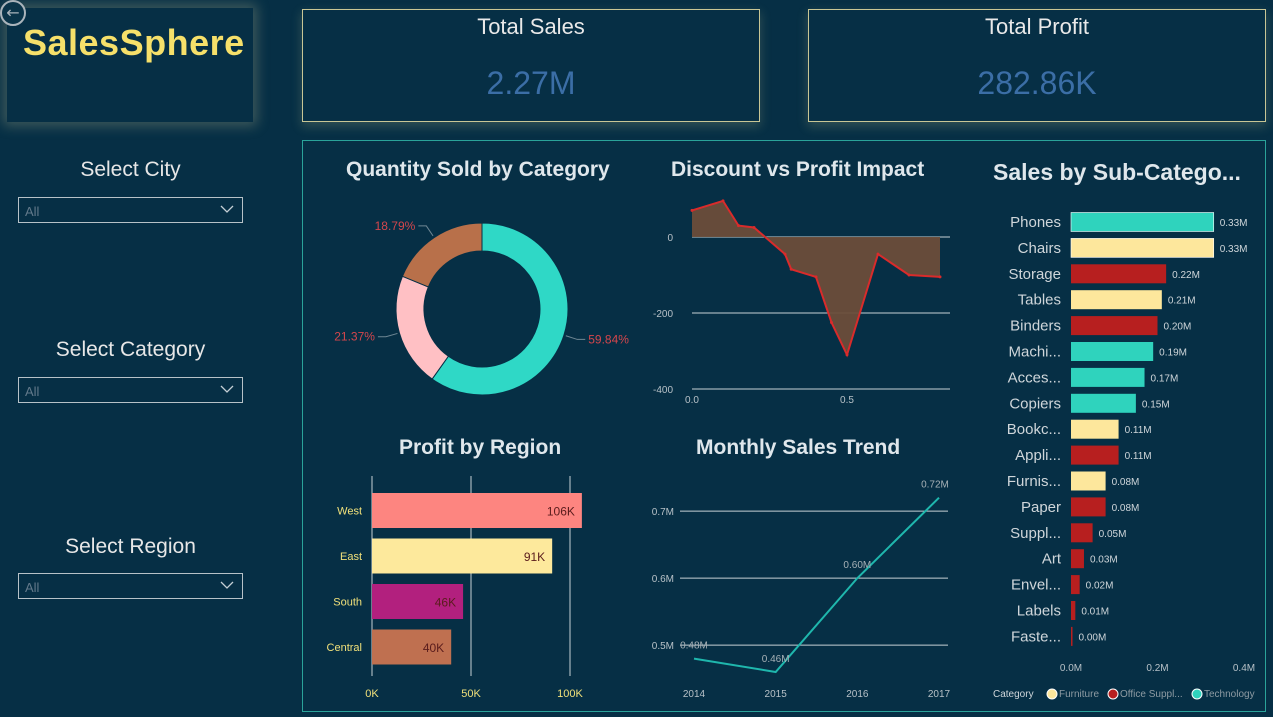 The image size is (1273, 717). I want to click on legend-item: Furniture, so click(1079, 694).